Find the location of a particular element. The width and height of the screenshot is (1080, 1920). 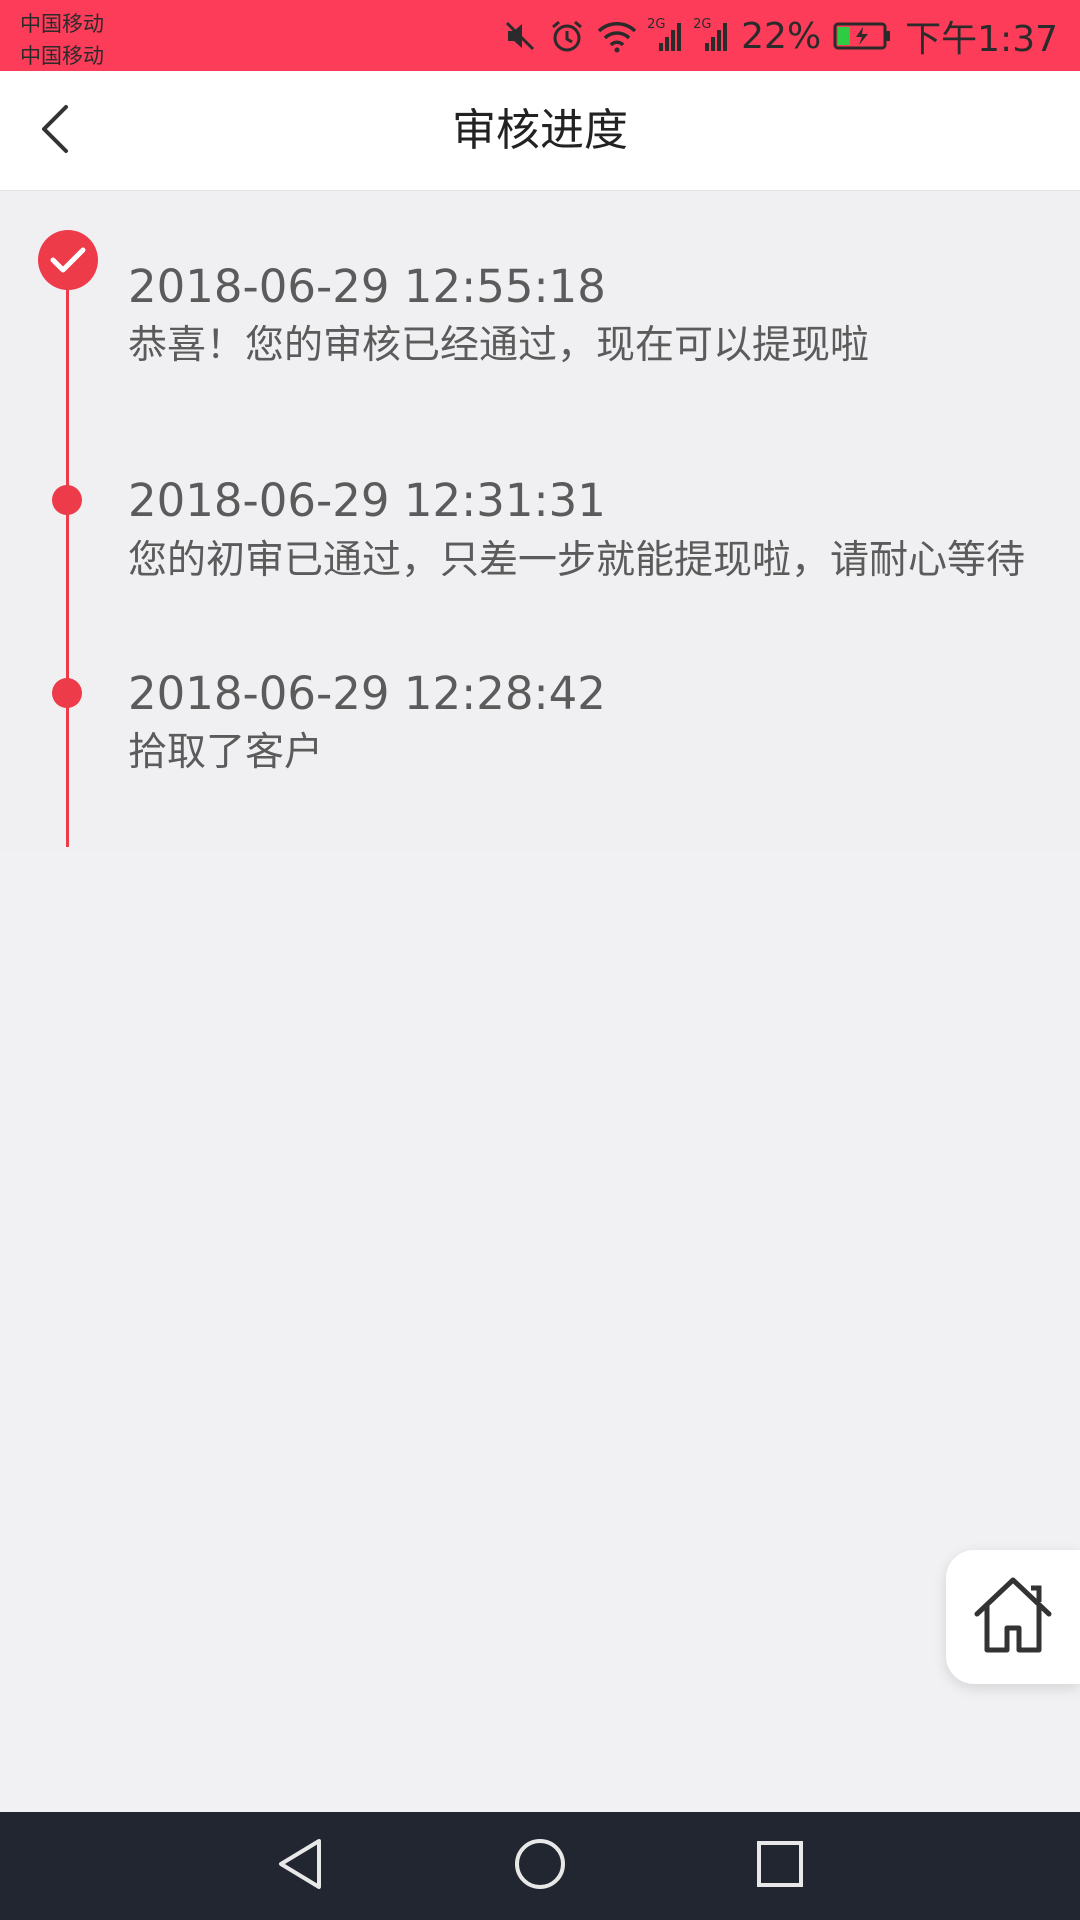

app-header: 审核进度 is located at coordinates (540, 131).